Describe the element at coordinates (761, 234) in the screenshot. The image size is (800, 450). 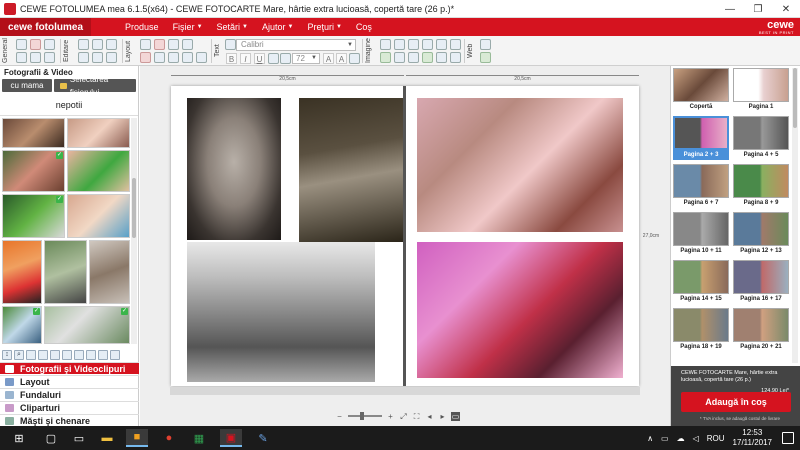
I see `page-thumb-12-13: Pagina 12 + 13` at that location.